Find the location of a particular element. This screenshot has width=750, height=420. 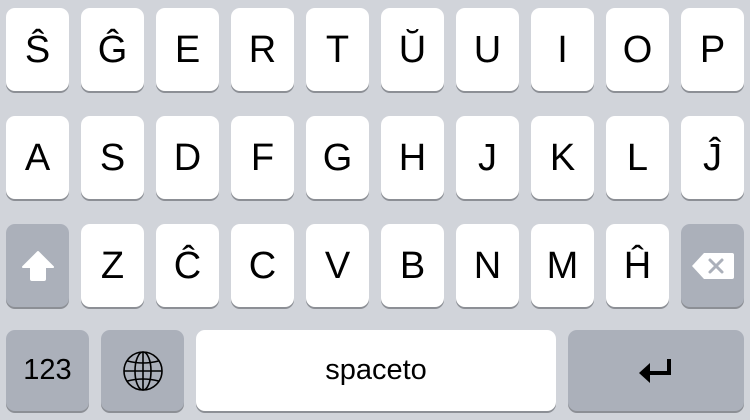

key-label: S is located at coordinates (112, 157).